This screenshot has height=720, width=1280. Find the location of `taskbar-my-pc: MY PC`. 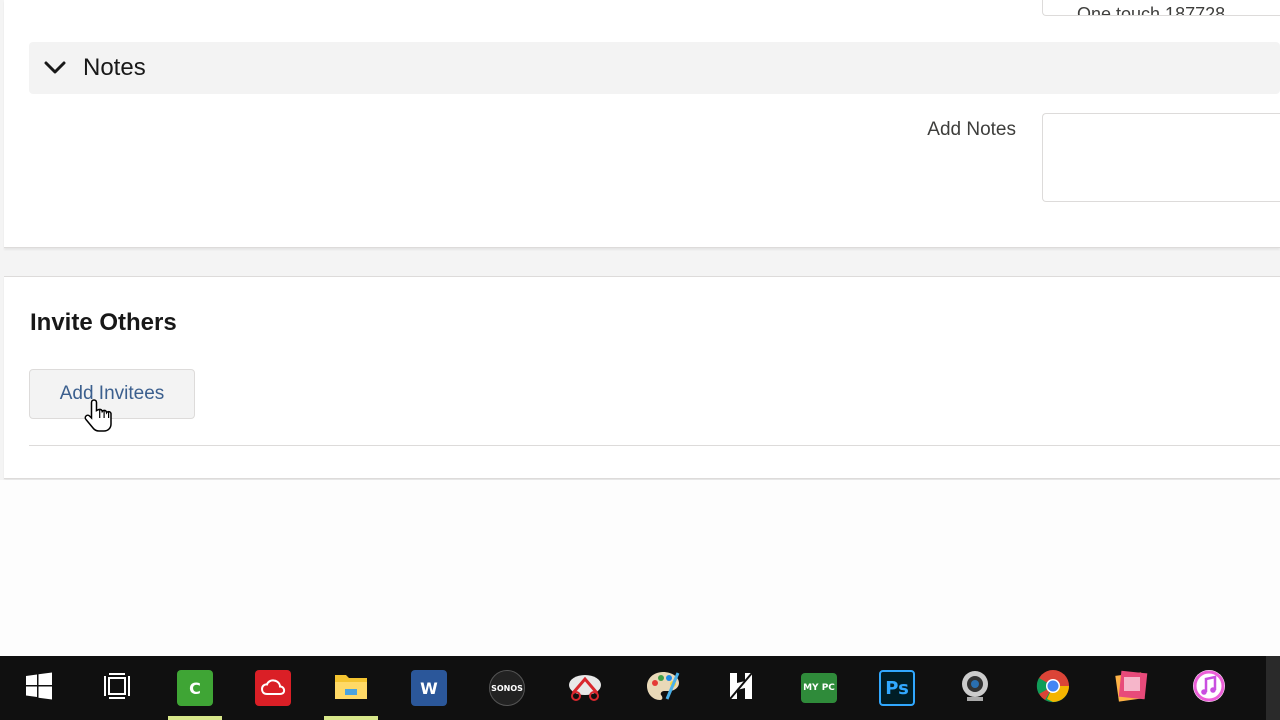

taskbar-my-pc: MY PC is located at coordinates (819, 688).